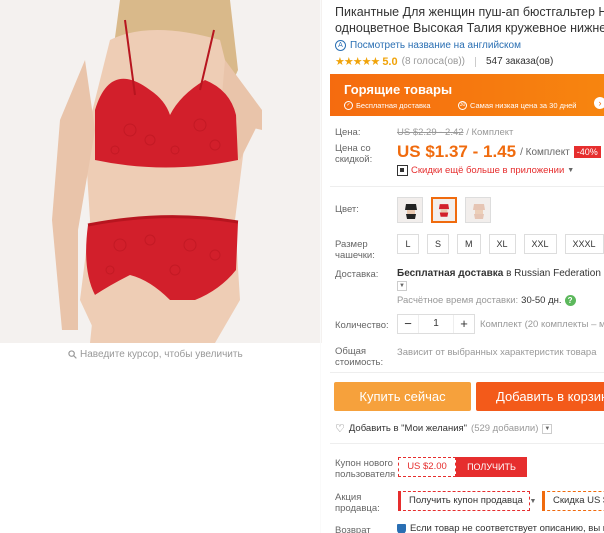  I want to click on size-option-s: S, so click(438, 244).